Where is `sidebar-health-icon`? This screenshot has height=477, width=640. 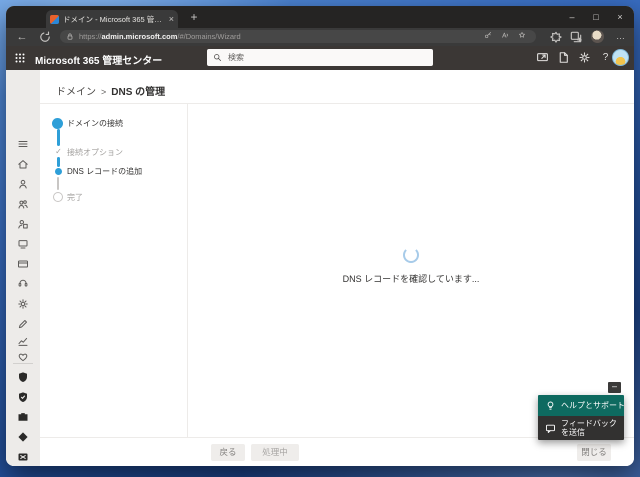
sidebar-health-icon is located at coordinates (23, 357).